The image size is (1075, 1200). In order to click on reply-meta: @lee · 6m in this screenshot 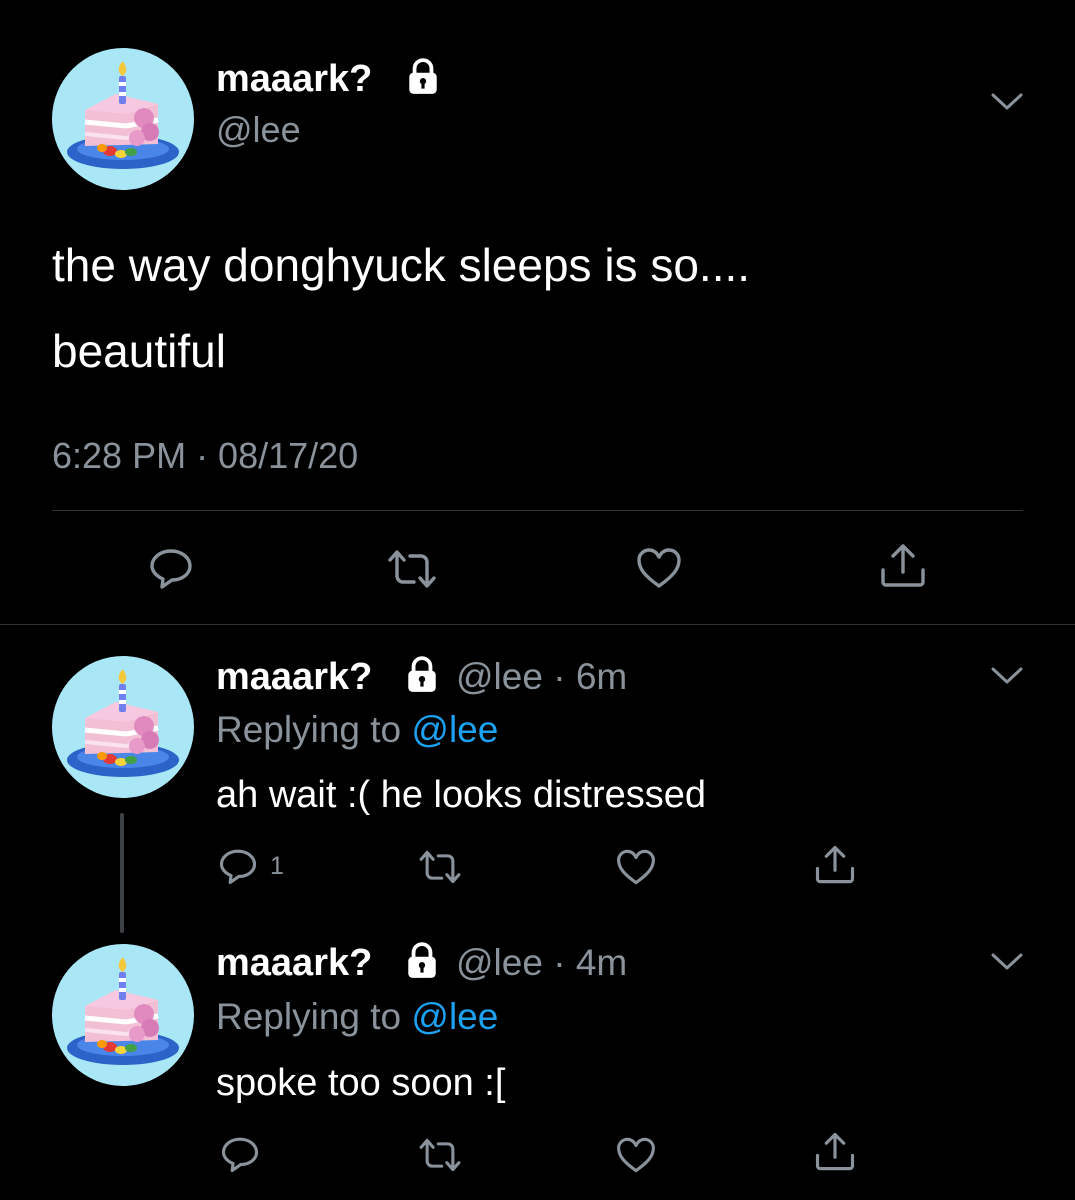, I will do `click(541, 677)`.